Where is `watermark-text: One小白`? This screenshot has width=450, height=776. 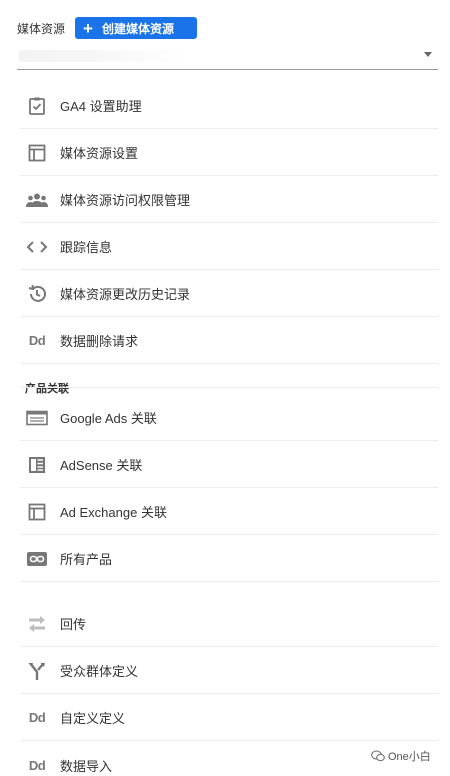 watermark-text: One小白 is located at coordinates (409, 757).